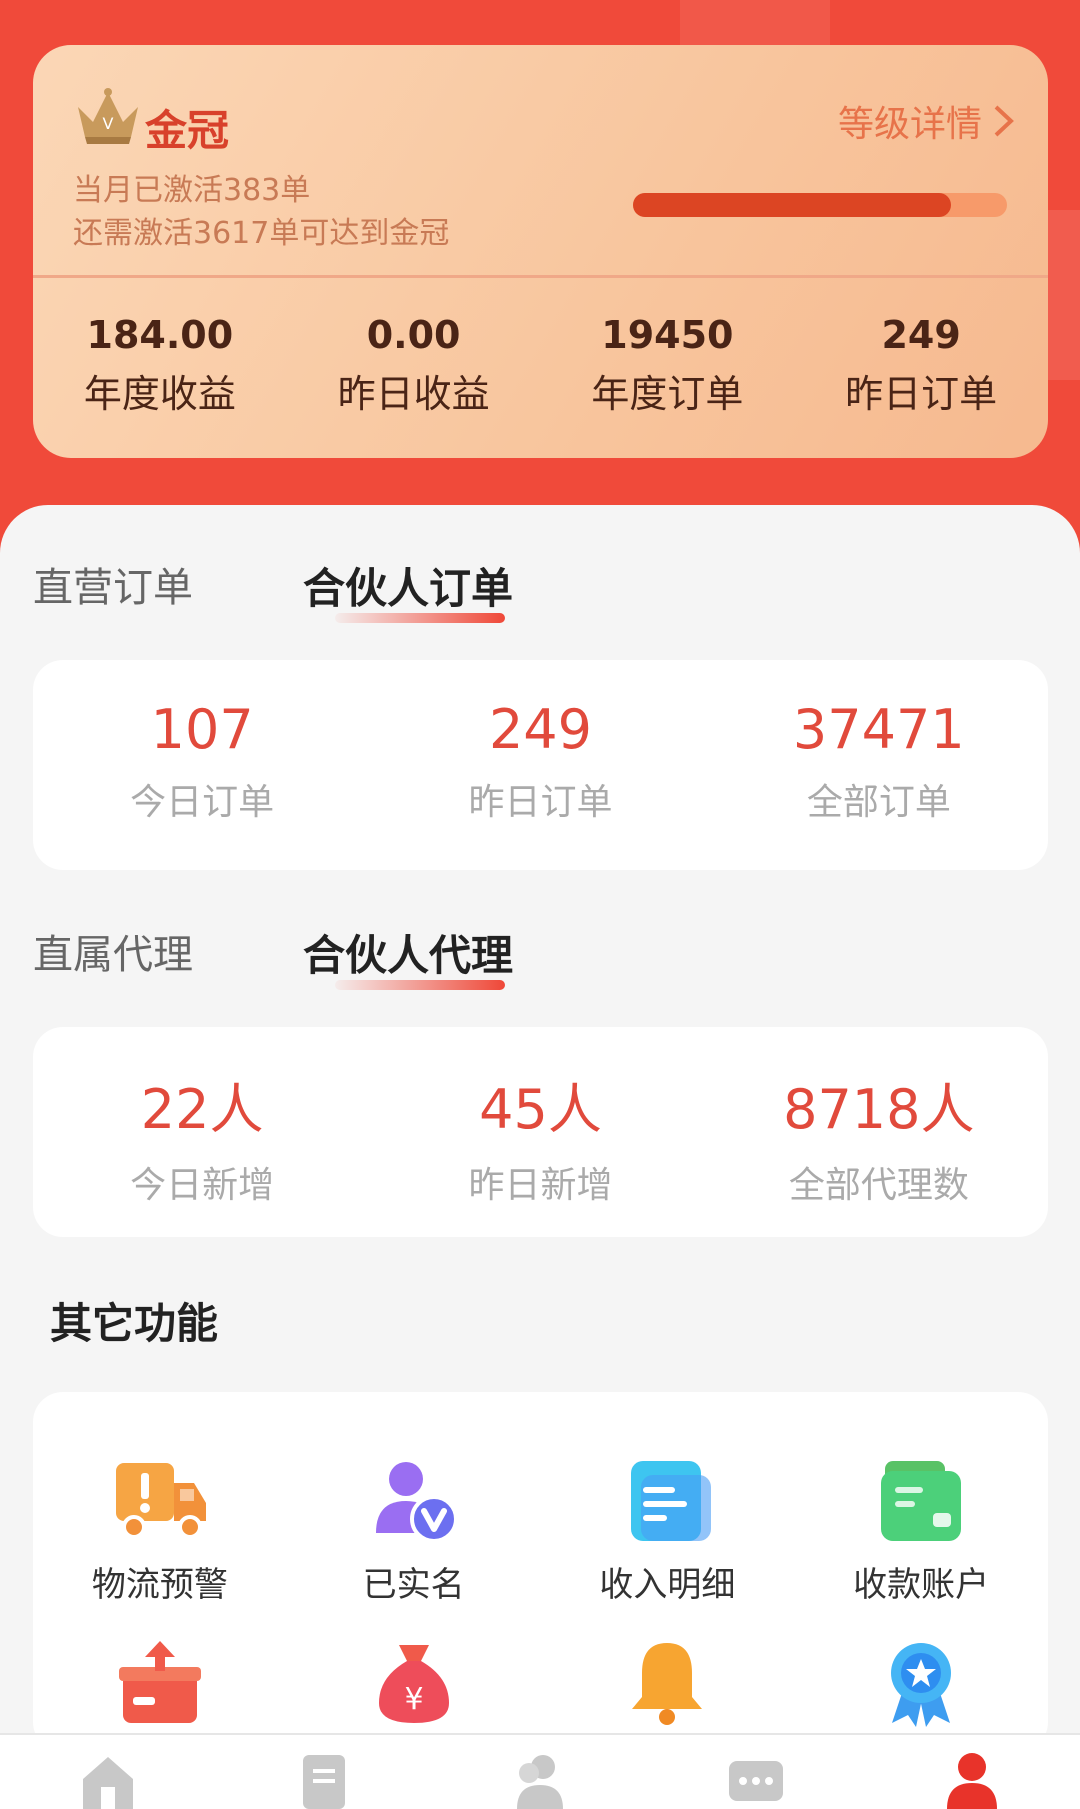 The width and height of the screenshot is (1080, 1809). What do you see at coordinates (879, 1109) in the screenshot?
I see `stat-value: 8718人` at bounding box center [879, 1109].